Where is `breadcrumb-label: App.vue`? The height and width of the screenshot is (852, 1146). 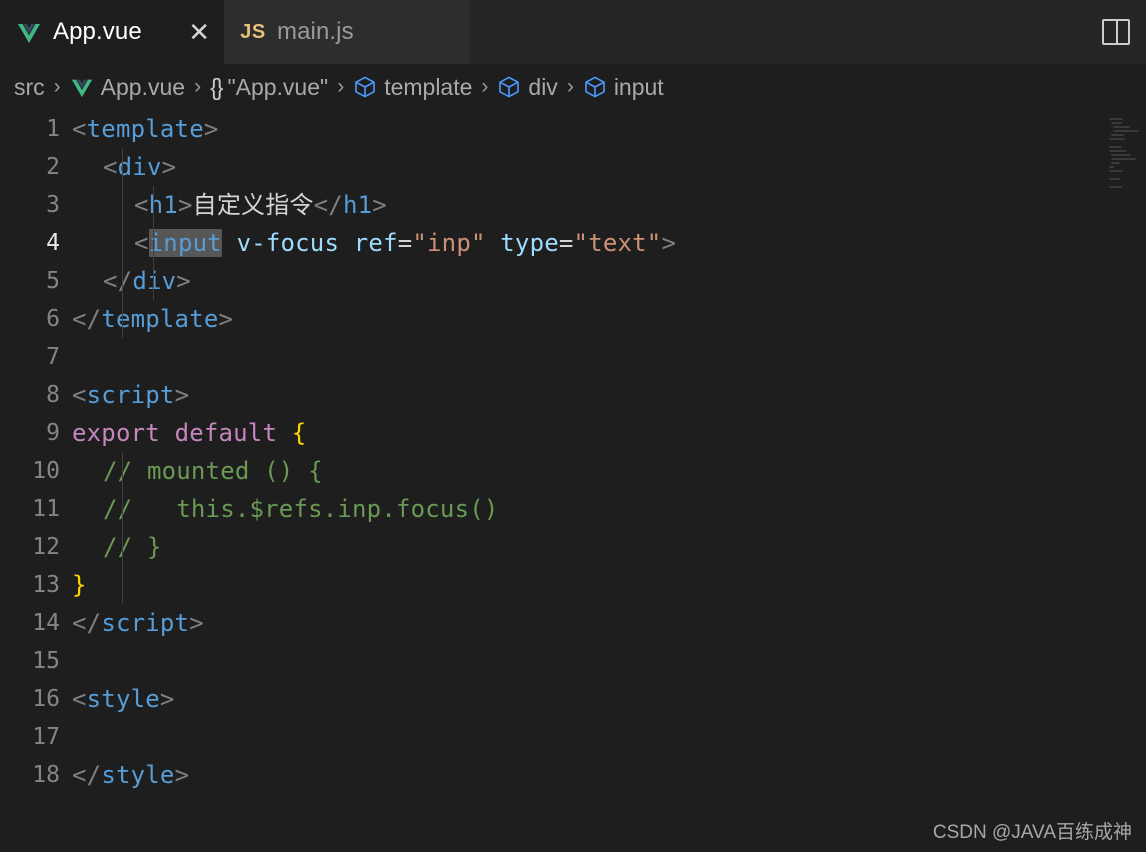
breadcrumb-label: App.vue is located at coordinates (143, 86).